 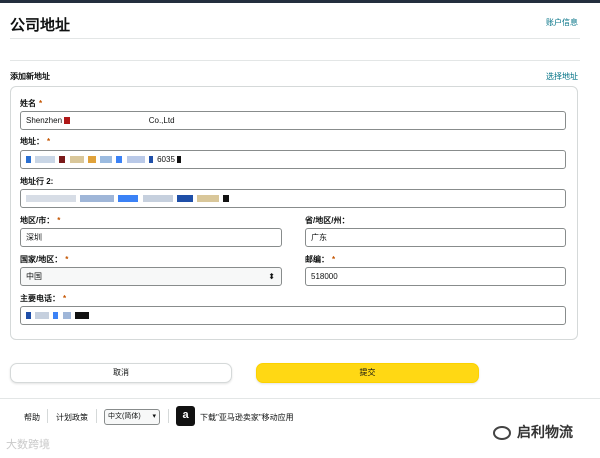 What do you see at coordinates (151, 276) in the screenshot?
I see `country-select: 中国 ⬍` at bounding box center [151, 276].